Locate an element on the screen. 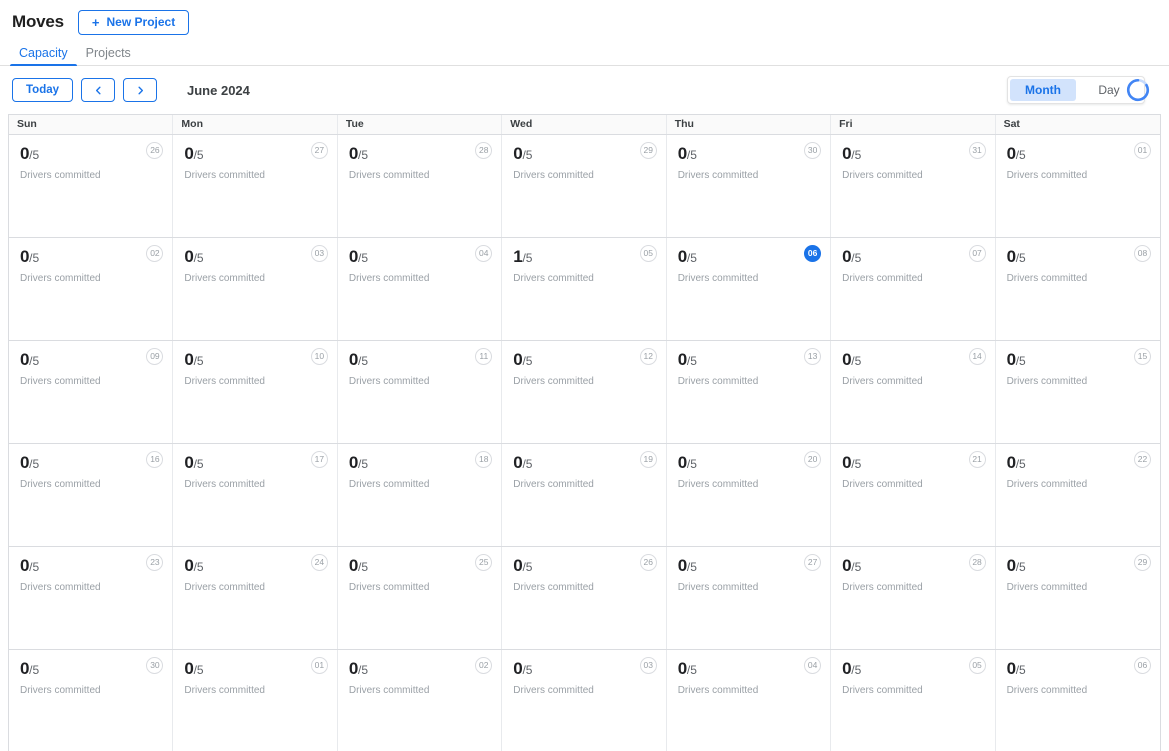 Image resolution: width=1169 pixels, height=751 pixels. calendar-day-cell: 18 0/5 Drivers committed is located at coordinates (420, 495).